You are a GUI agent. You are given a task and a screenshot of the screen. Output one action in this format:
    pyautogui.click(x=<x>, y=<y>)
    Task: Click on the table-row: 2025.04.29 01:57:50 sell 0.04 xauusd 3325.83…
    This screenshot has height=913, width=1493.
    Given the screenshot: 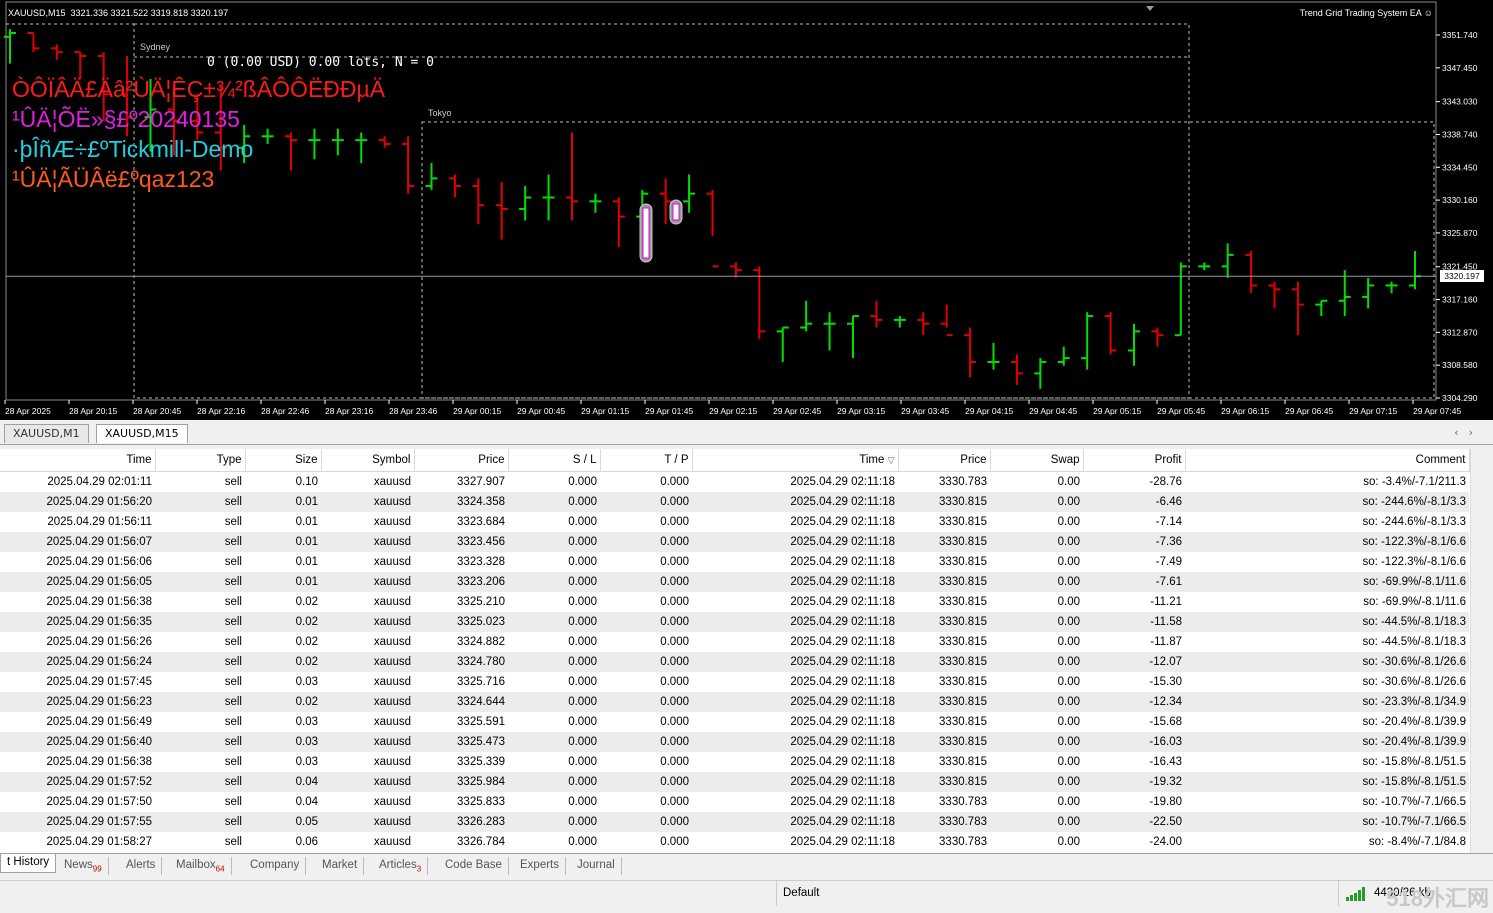 What is the action you would take?
    pyautogui.click(x=734, y=802)
    